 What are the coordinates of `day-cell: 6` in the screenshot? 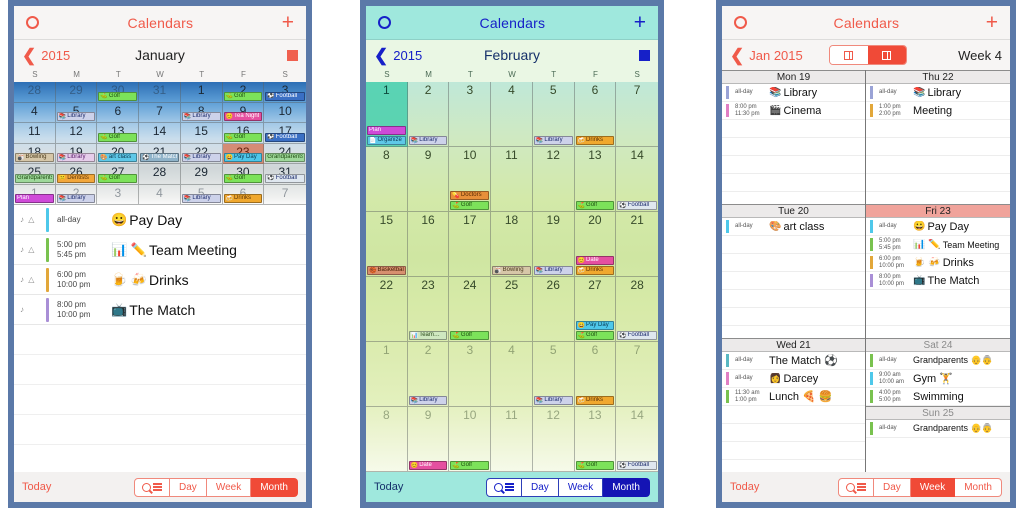 It's located at (118, 112).